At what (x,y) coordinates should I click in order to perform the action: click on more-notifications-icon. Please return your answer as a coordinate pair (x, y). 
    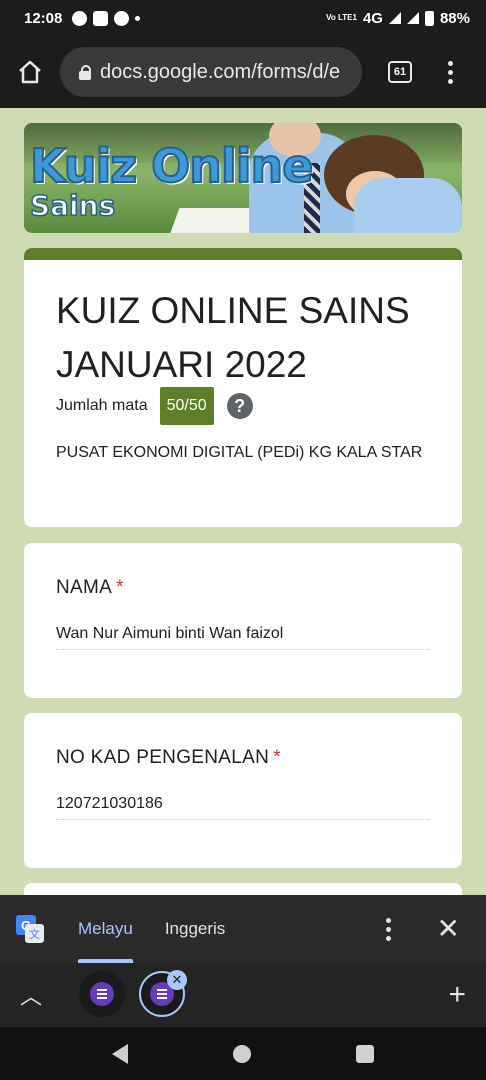
    Looking at the image, I should click on (138, 18).